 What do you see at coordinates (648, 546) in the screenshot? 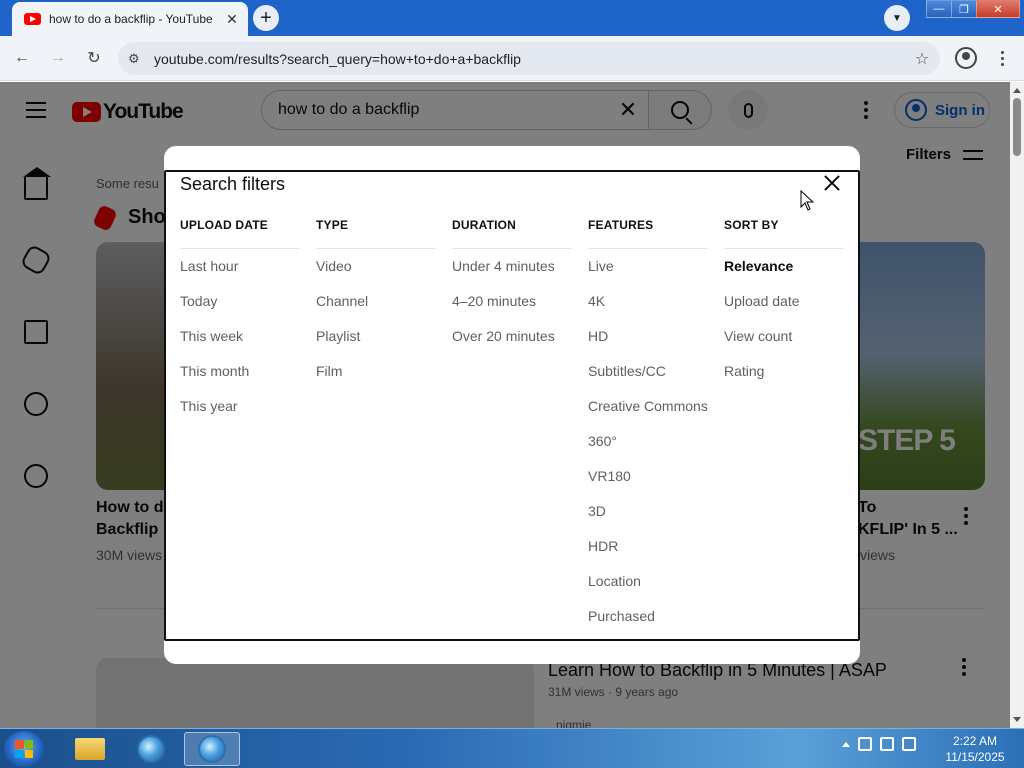
I see `filter-option: HDR` at bounding box center [648, 546].